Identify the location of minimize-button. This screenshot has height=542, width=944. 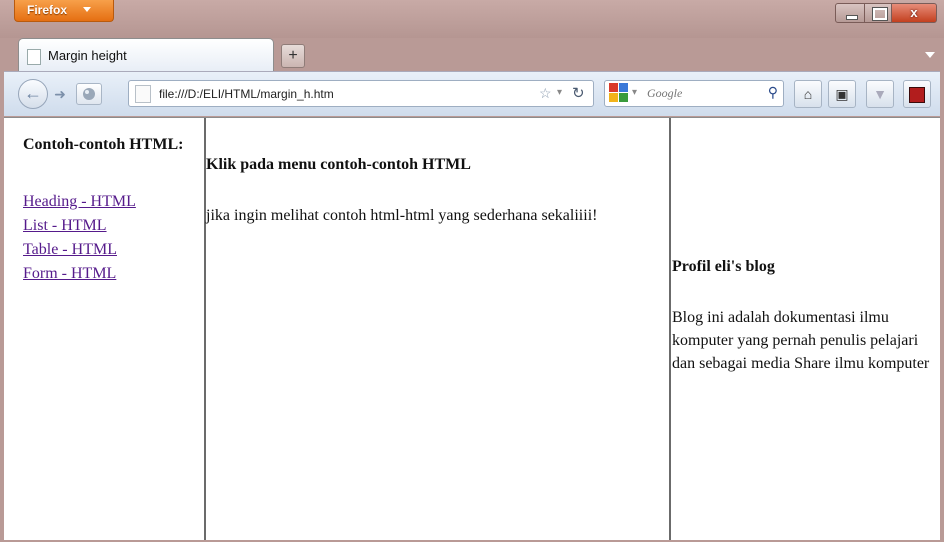
(850, 13).